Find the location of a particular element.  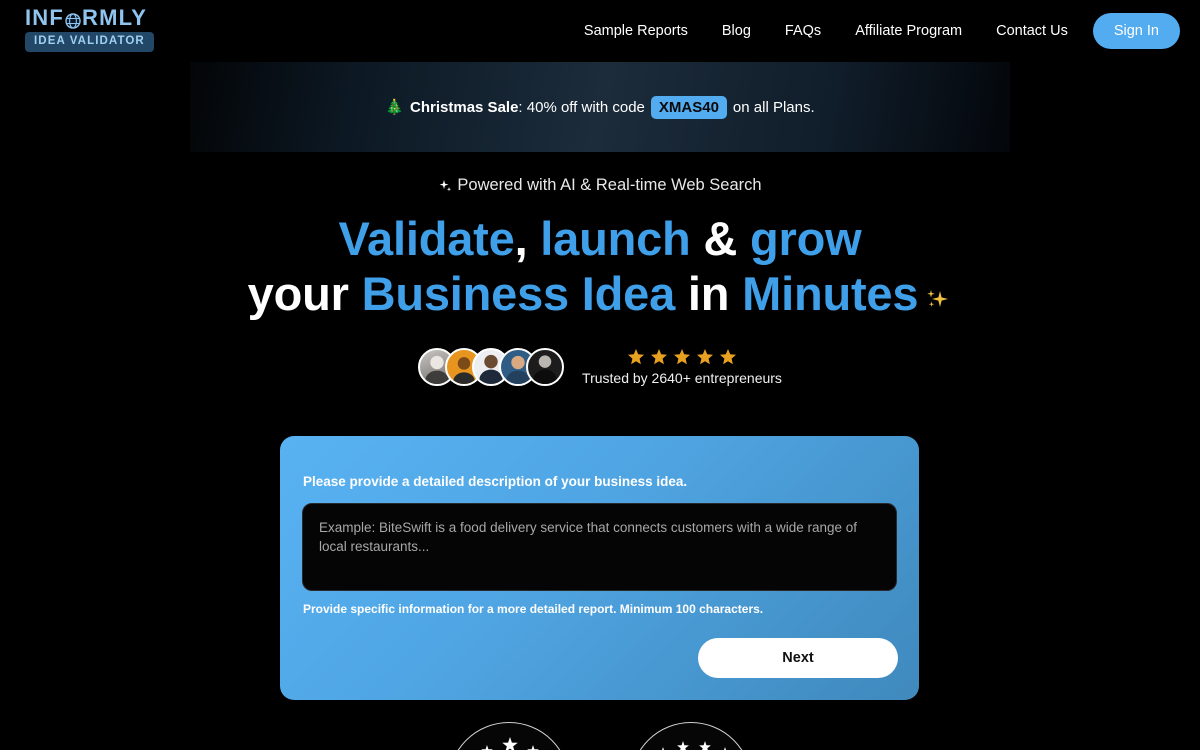

award-badge-right is located at coordinates (691, 736).